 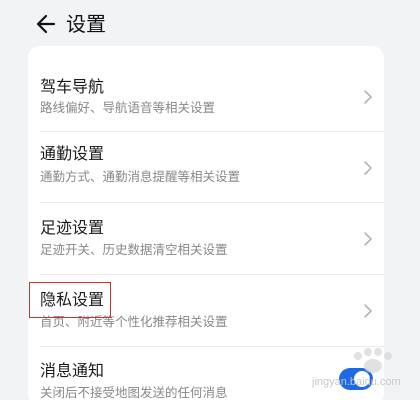 What do you see at coordinates (72, 86) in the screenshot?
I see `settings-item-label: 驾车导航` at bounding box center [72, 86].